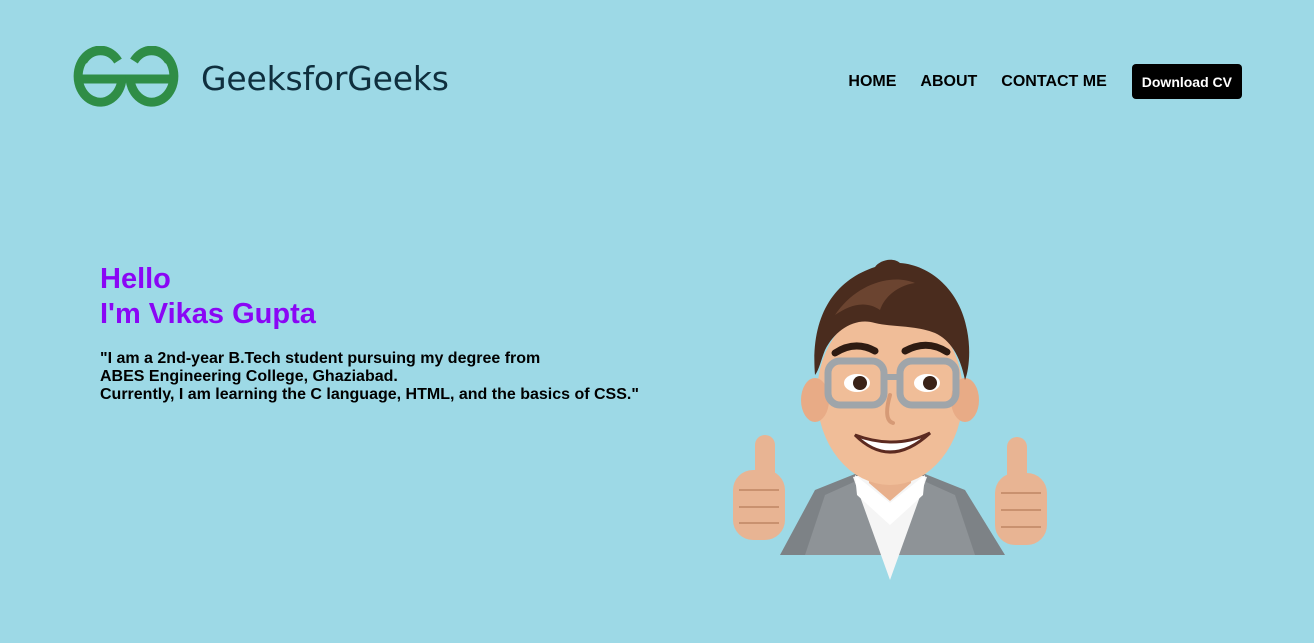  Describe the element at coordinates (135, 279) in the screenshot. I see `hero-greeting: Hello` at that location.